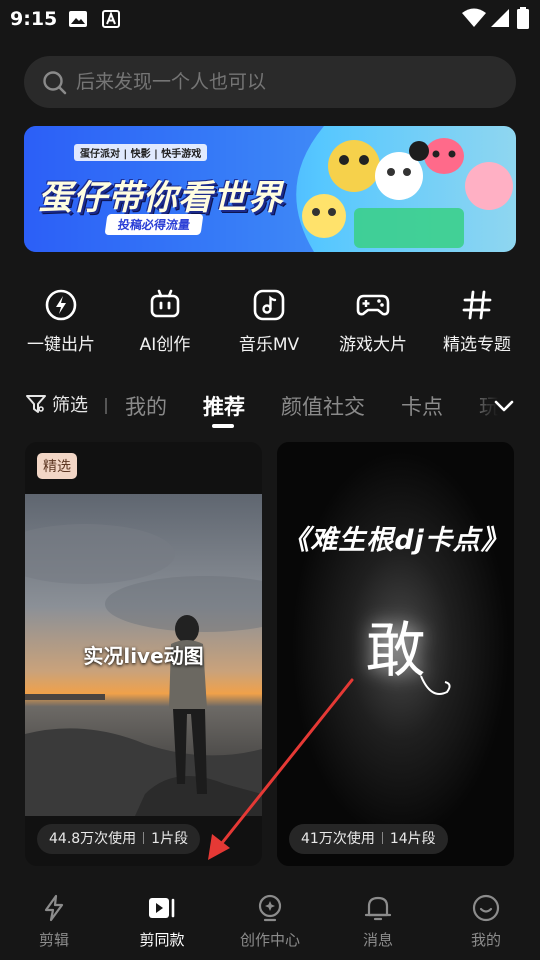 The width and height of the screenshot is (540, 960). I want to click on segment-count: 1片段, so click(170, 839).